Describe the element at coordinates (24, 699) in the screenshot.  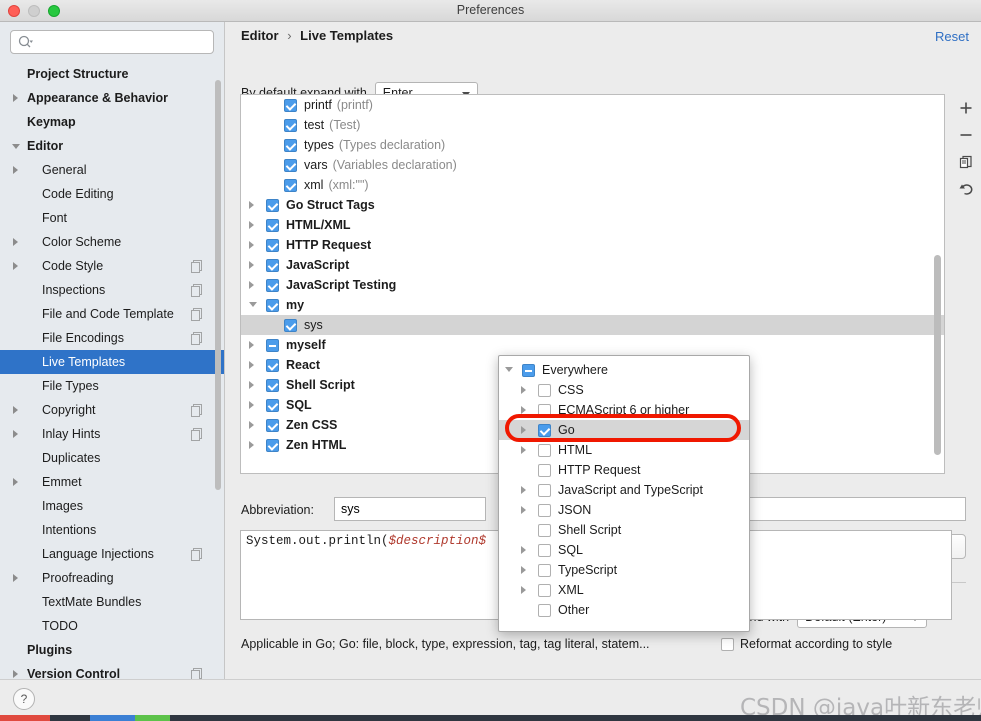
I see `help-button: ?` at that location.